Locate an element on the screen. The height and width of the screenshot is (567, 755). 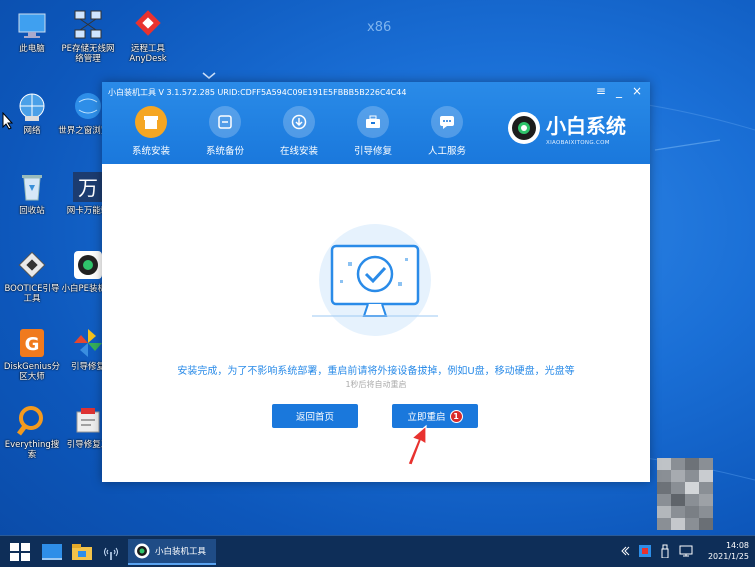
bootice-icon is located at coordinates (32, 265).